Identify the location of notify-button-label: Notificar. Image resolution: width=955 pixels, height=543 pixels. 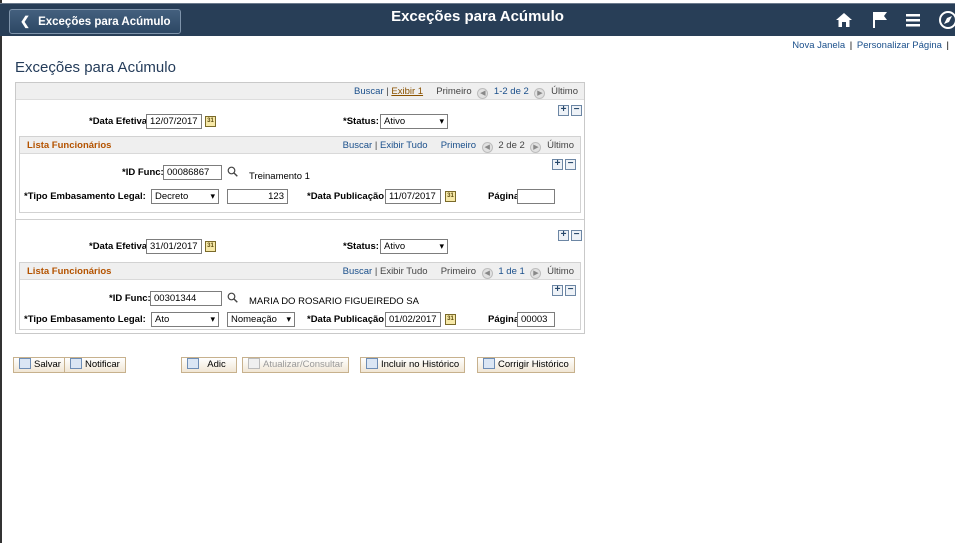
(102, 364).